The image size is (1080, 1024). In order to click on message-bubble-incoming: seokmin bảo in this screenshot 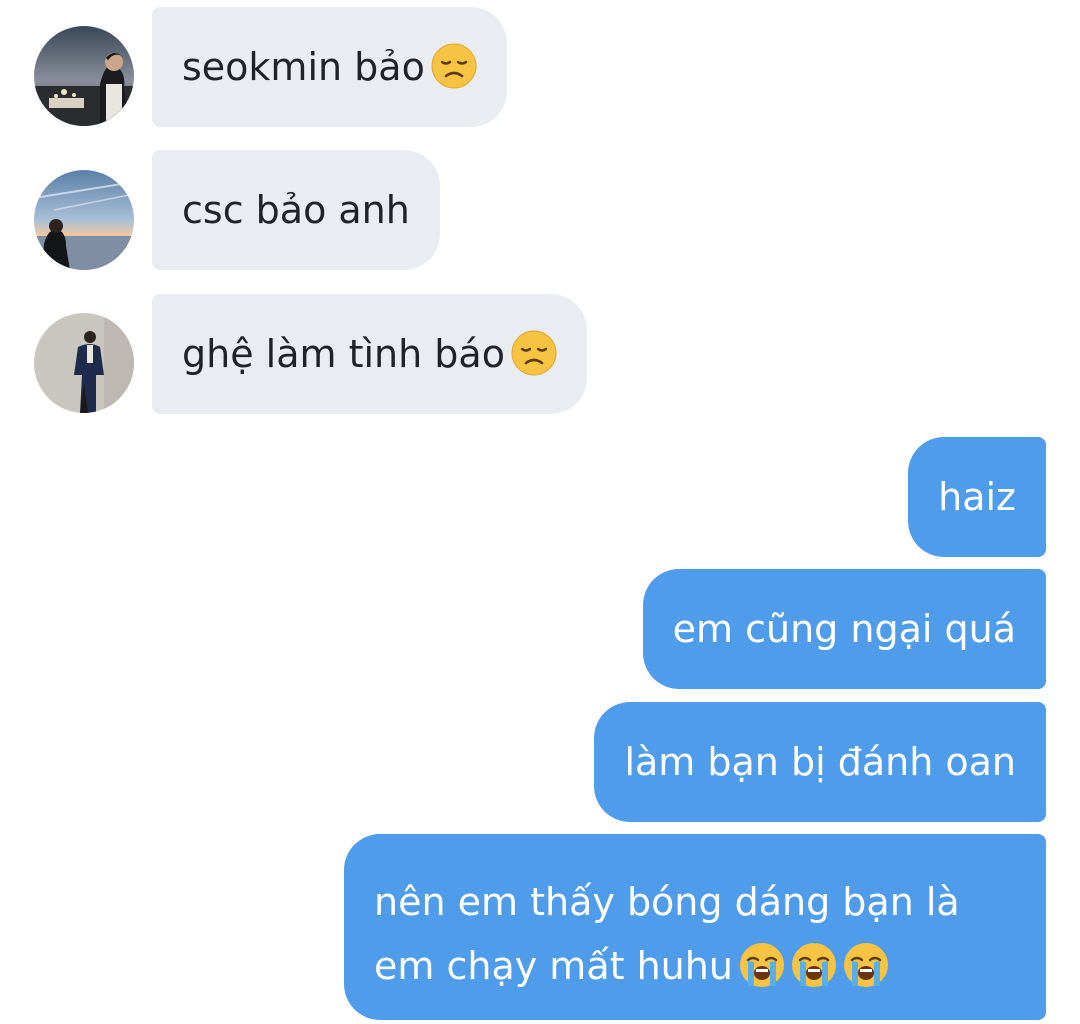, I will do `click(329, 67)`.